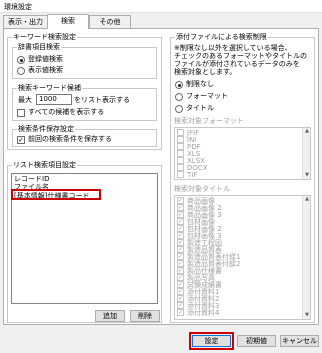 This screenshot has width=322, height=353. What do you see at coordinates (44, 165) in the screenshot?
I see `list-search-items-title: リスト検索項目設定` at bounding box center [44, 165].